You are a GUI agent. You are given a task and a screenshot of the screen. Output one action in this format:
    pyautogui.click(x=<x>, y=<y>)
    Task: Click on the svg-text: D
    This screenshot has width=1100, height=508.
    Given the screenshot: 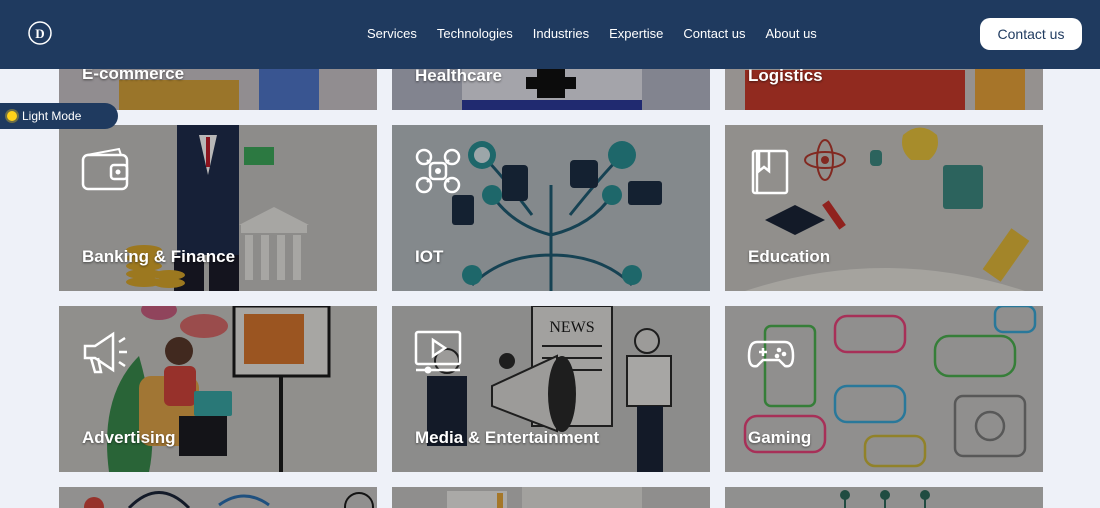 What is the action you would take?
    pyautogui.click(x=39, y=33)
    